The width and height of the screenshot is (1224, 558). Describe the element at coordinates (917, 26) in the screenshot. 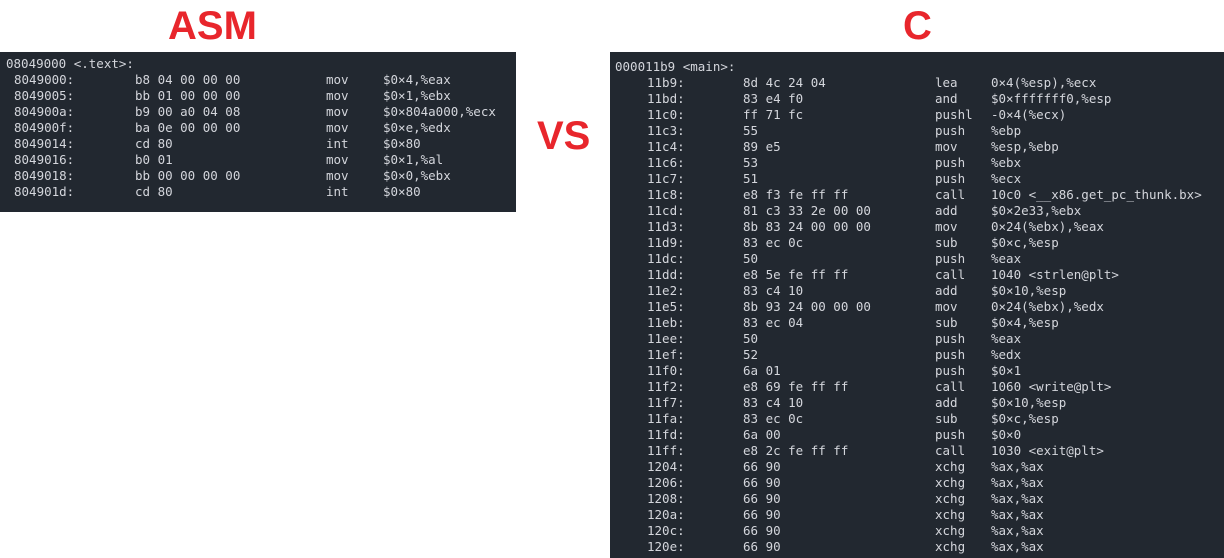

I see `c-heading: C` at that location.